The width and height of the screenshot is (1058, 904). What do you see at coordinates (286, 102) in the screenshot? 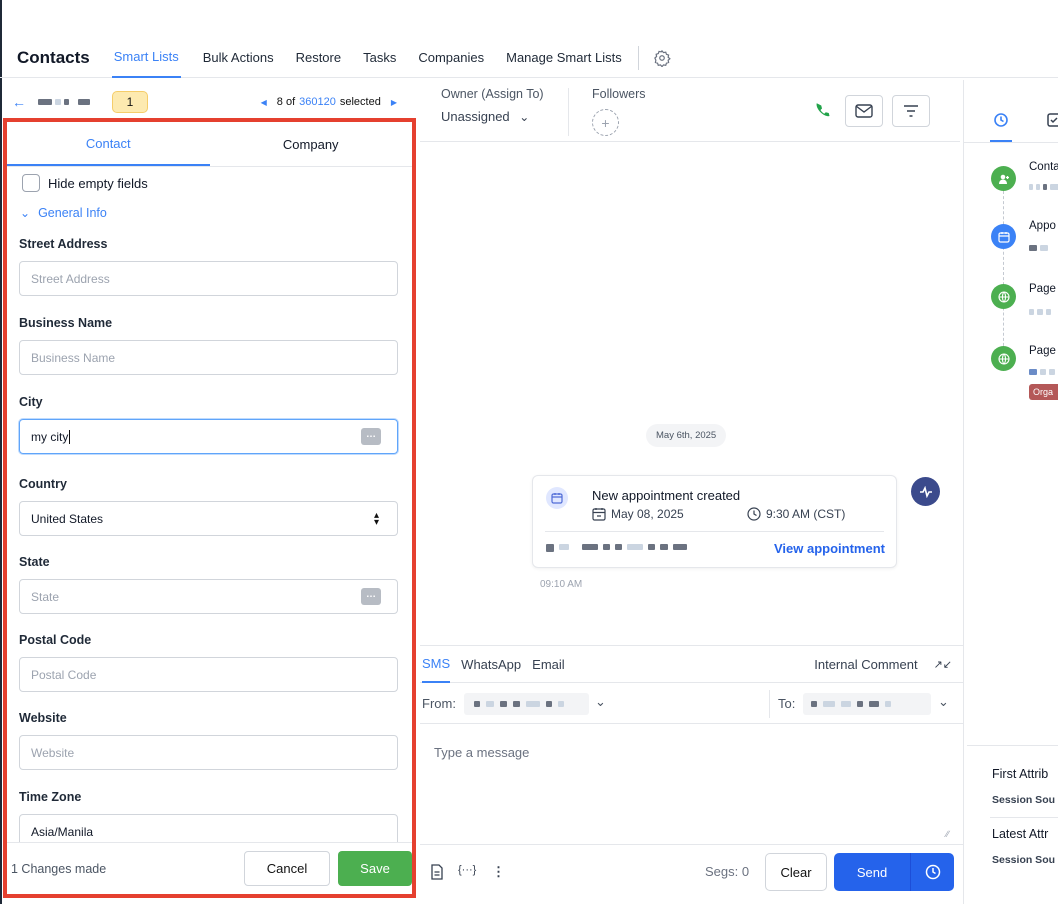
I see `pager-position: 8 of` at bounding box center [286, 102].